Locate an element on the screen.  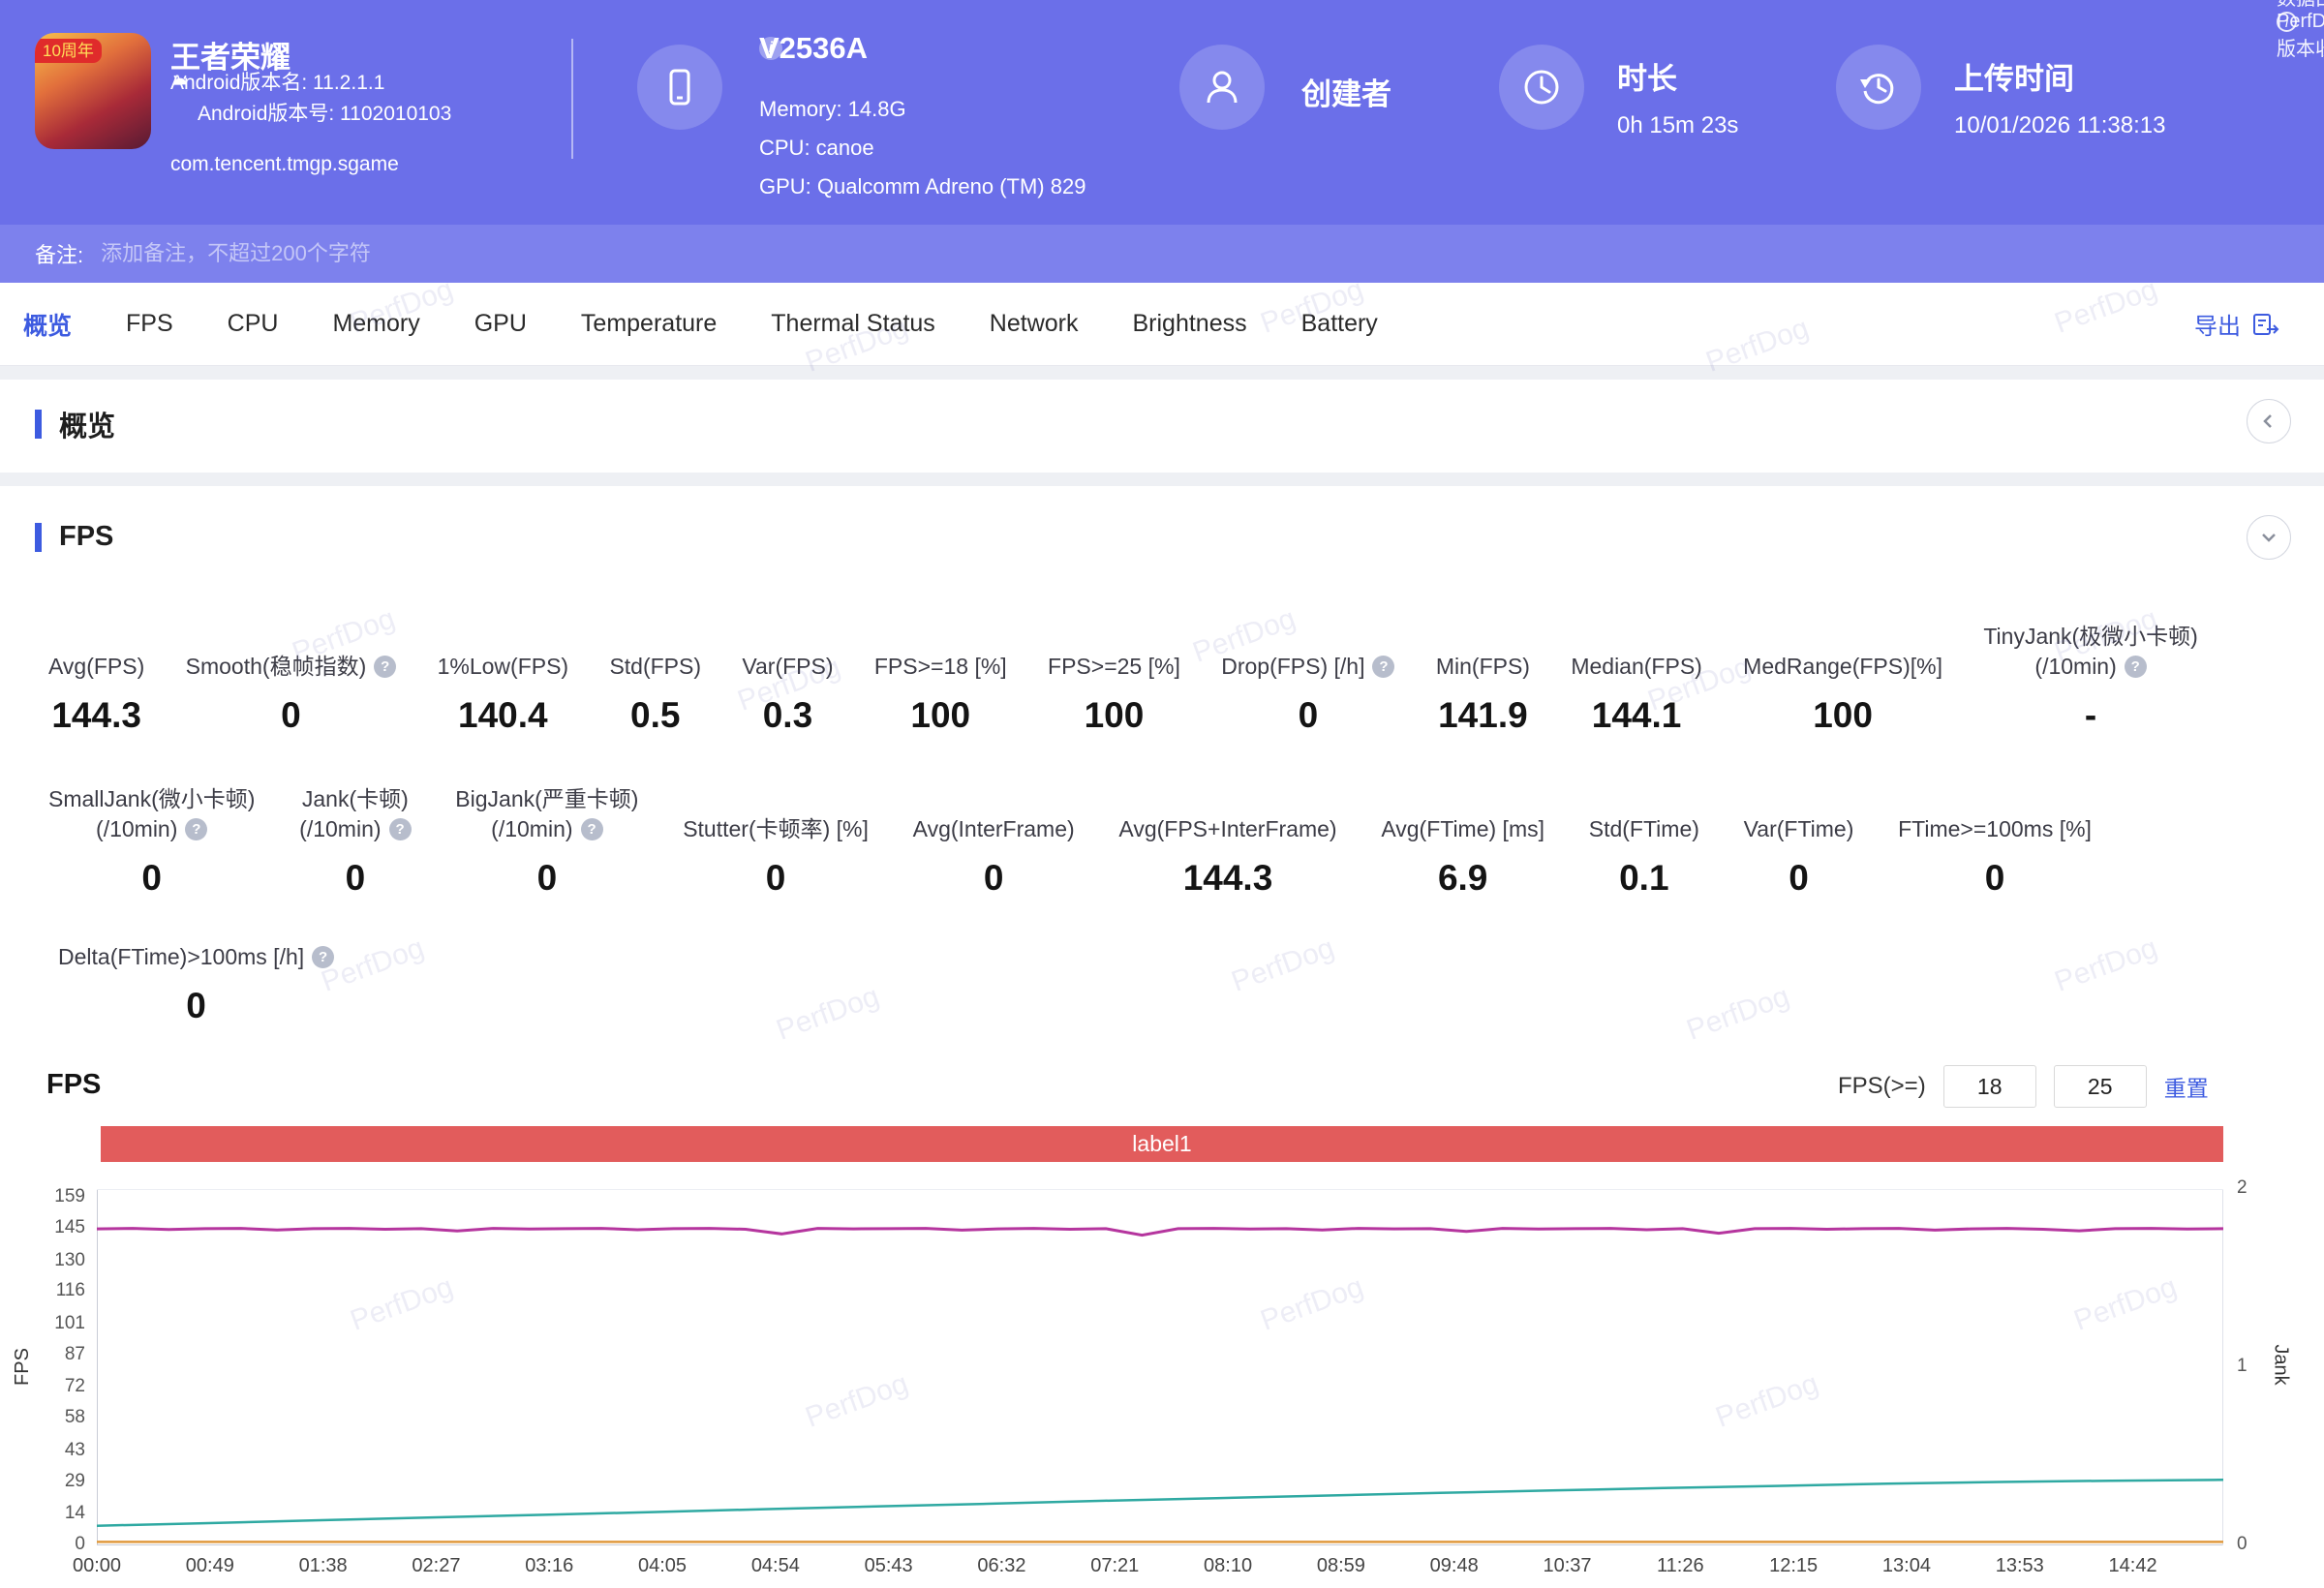
reset-button: 重置 is located at coordinates (2187, 1086).